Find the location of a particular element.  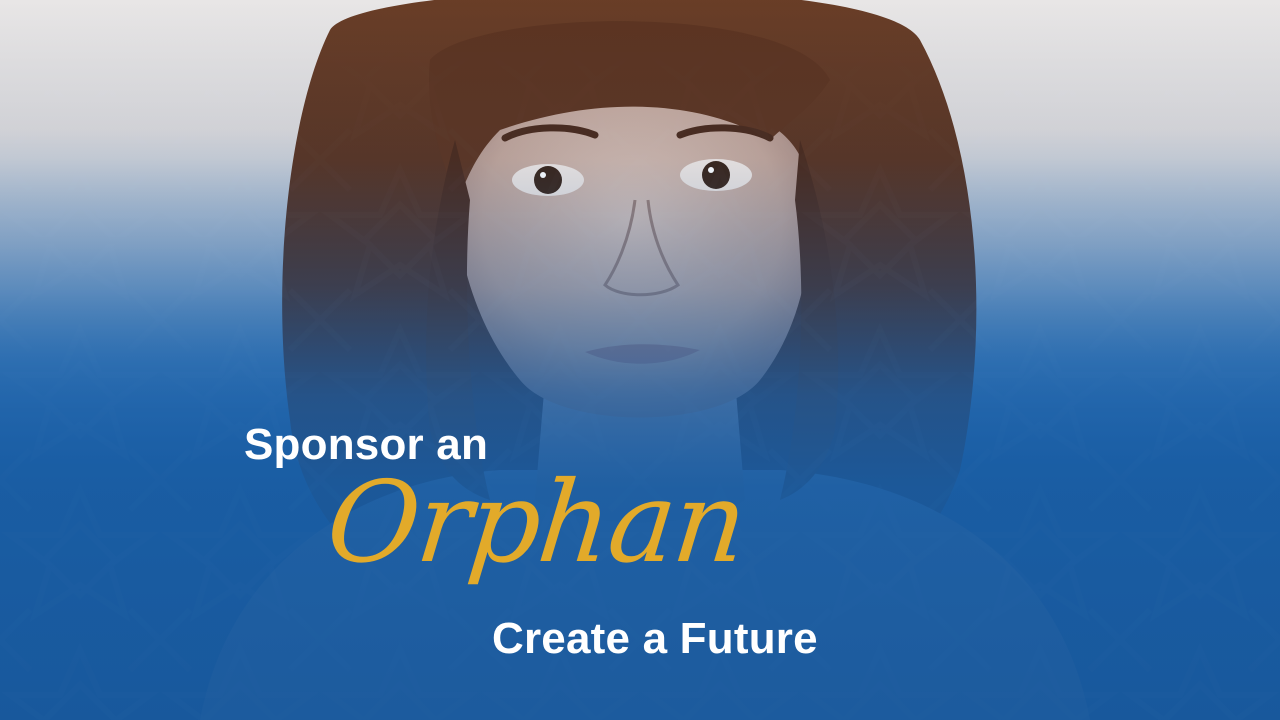

headline-line-3: Create a Future is located at coordinates (655, 638).